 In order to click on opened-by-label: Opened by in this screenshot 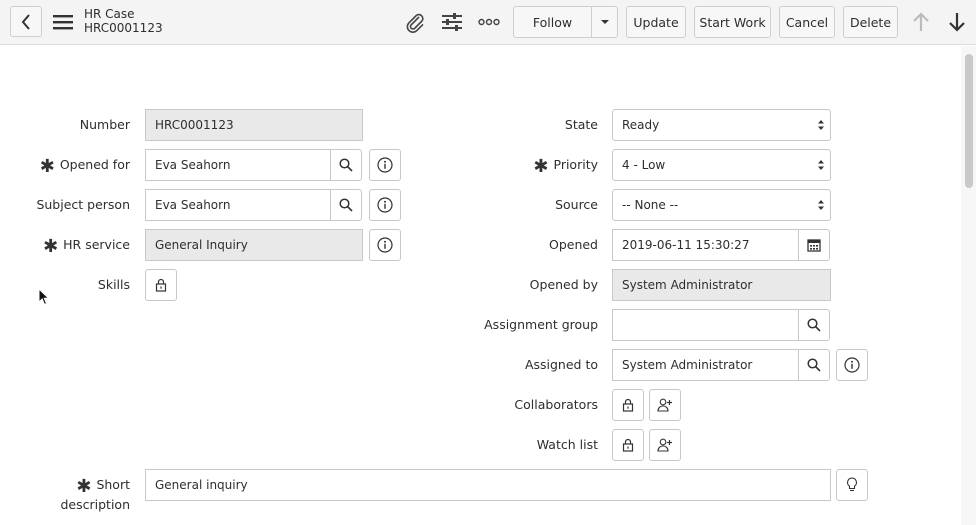, I will do `click(563, 284)`.